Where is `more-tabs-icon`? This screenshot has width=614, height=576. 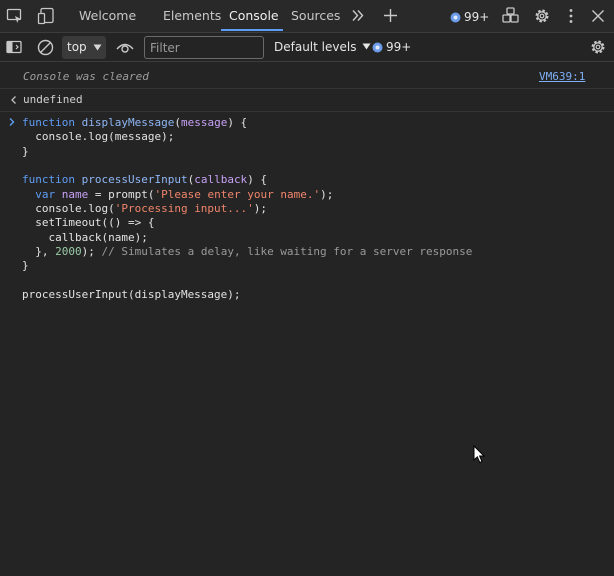
more-tabs-icon is located at coordinates (358, 15).